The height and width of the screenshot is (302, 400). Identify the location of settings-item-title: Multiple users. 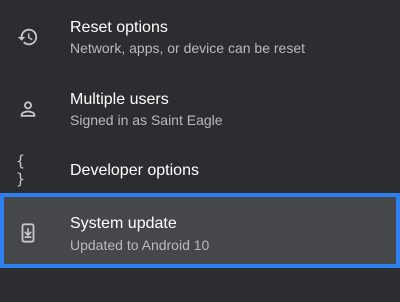
(119, 99).